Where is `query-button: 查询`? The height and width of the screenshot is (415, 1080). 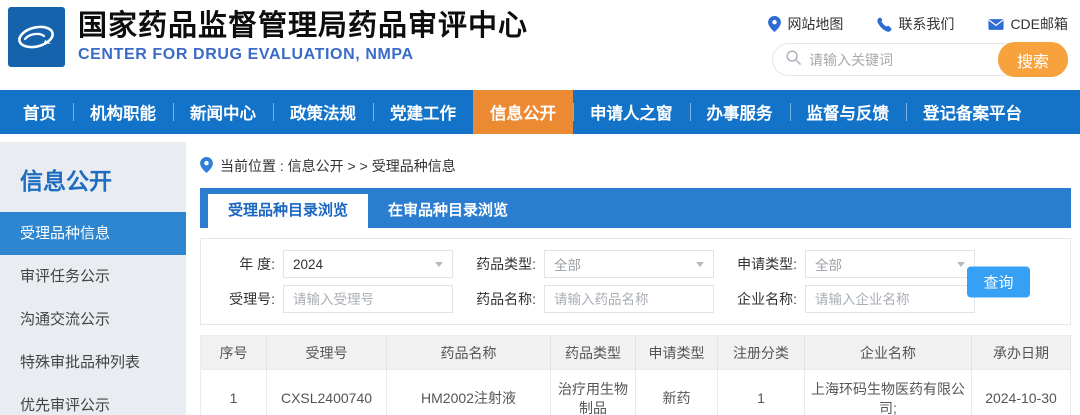 query-button: 查询 is located at coordinates (998, 281).